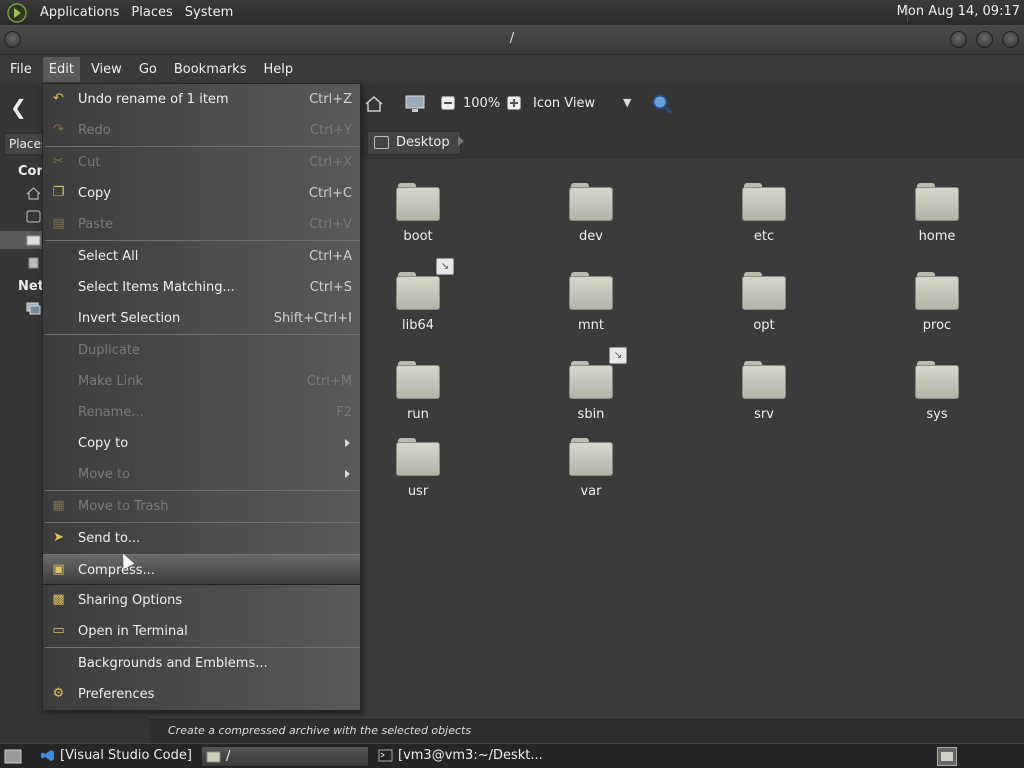 The height and width of the screenshot is (768, 1024). What do you see at coordinates (330, 256) in the screenshot?
I see `menu-item-accelerator: Ctrl+A` at bounding box center [330, 256].